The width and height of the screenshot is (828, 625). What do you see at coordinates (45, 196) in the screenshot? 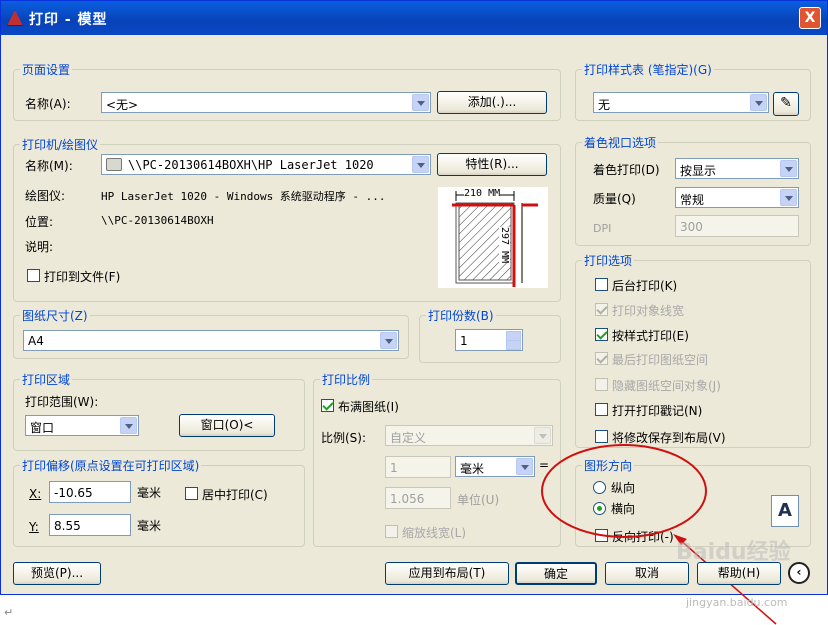
I see `plotter-label: 绘图仪:` at bounding box center [45, 196].